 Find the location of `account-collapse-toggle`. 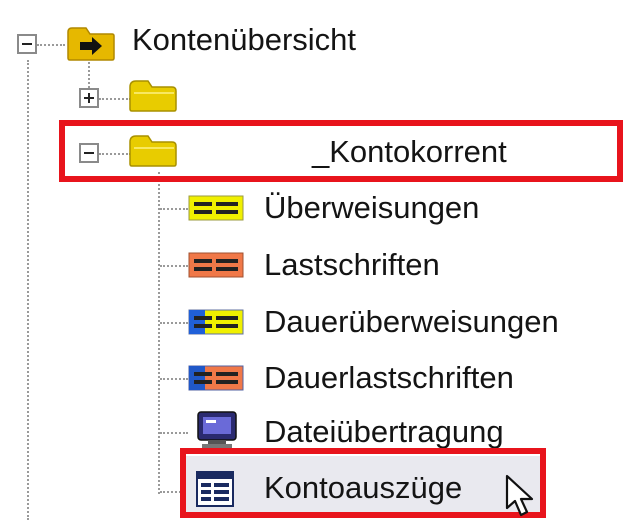

account-collapse-toggle is located at coordinates (89, 153).